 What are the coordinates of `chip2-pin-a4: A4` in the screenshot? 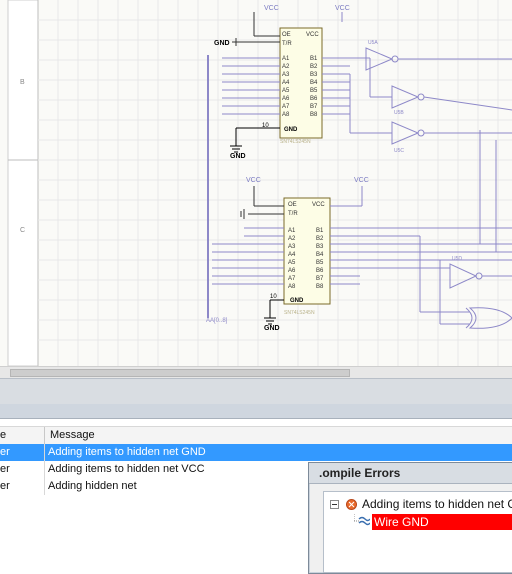 It's located at (292, 255).